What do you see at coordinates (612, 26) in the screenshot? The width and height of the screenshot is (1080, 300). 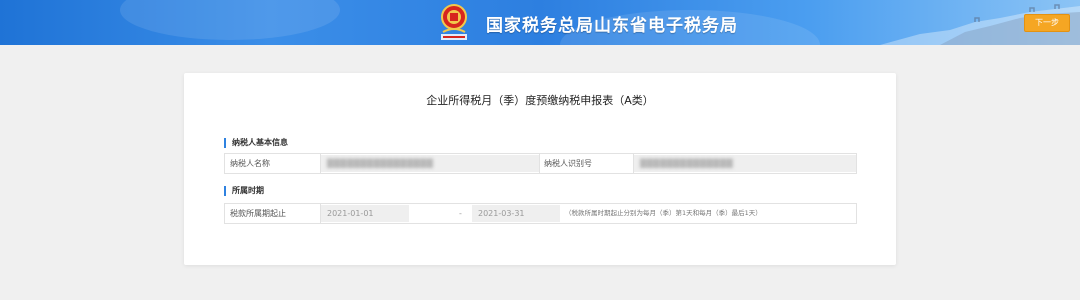 I see `site-title: 国家税务总局山东省电子税务局` at bounding box center [612, 26].